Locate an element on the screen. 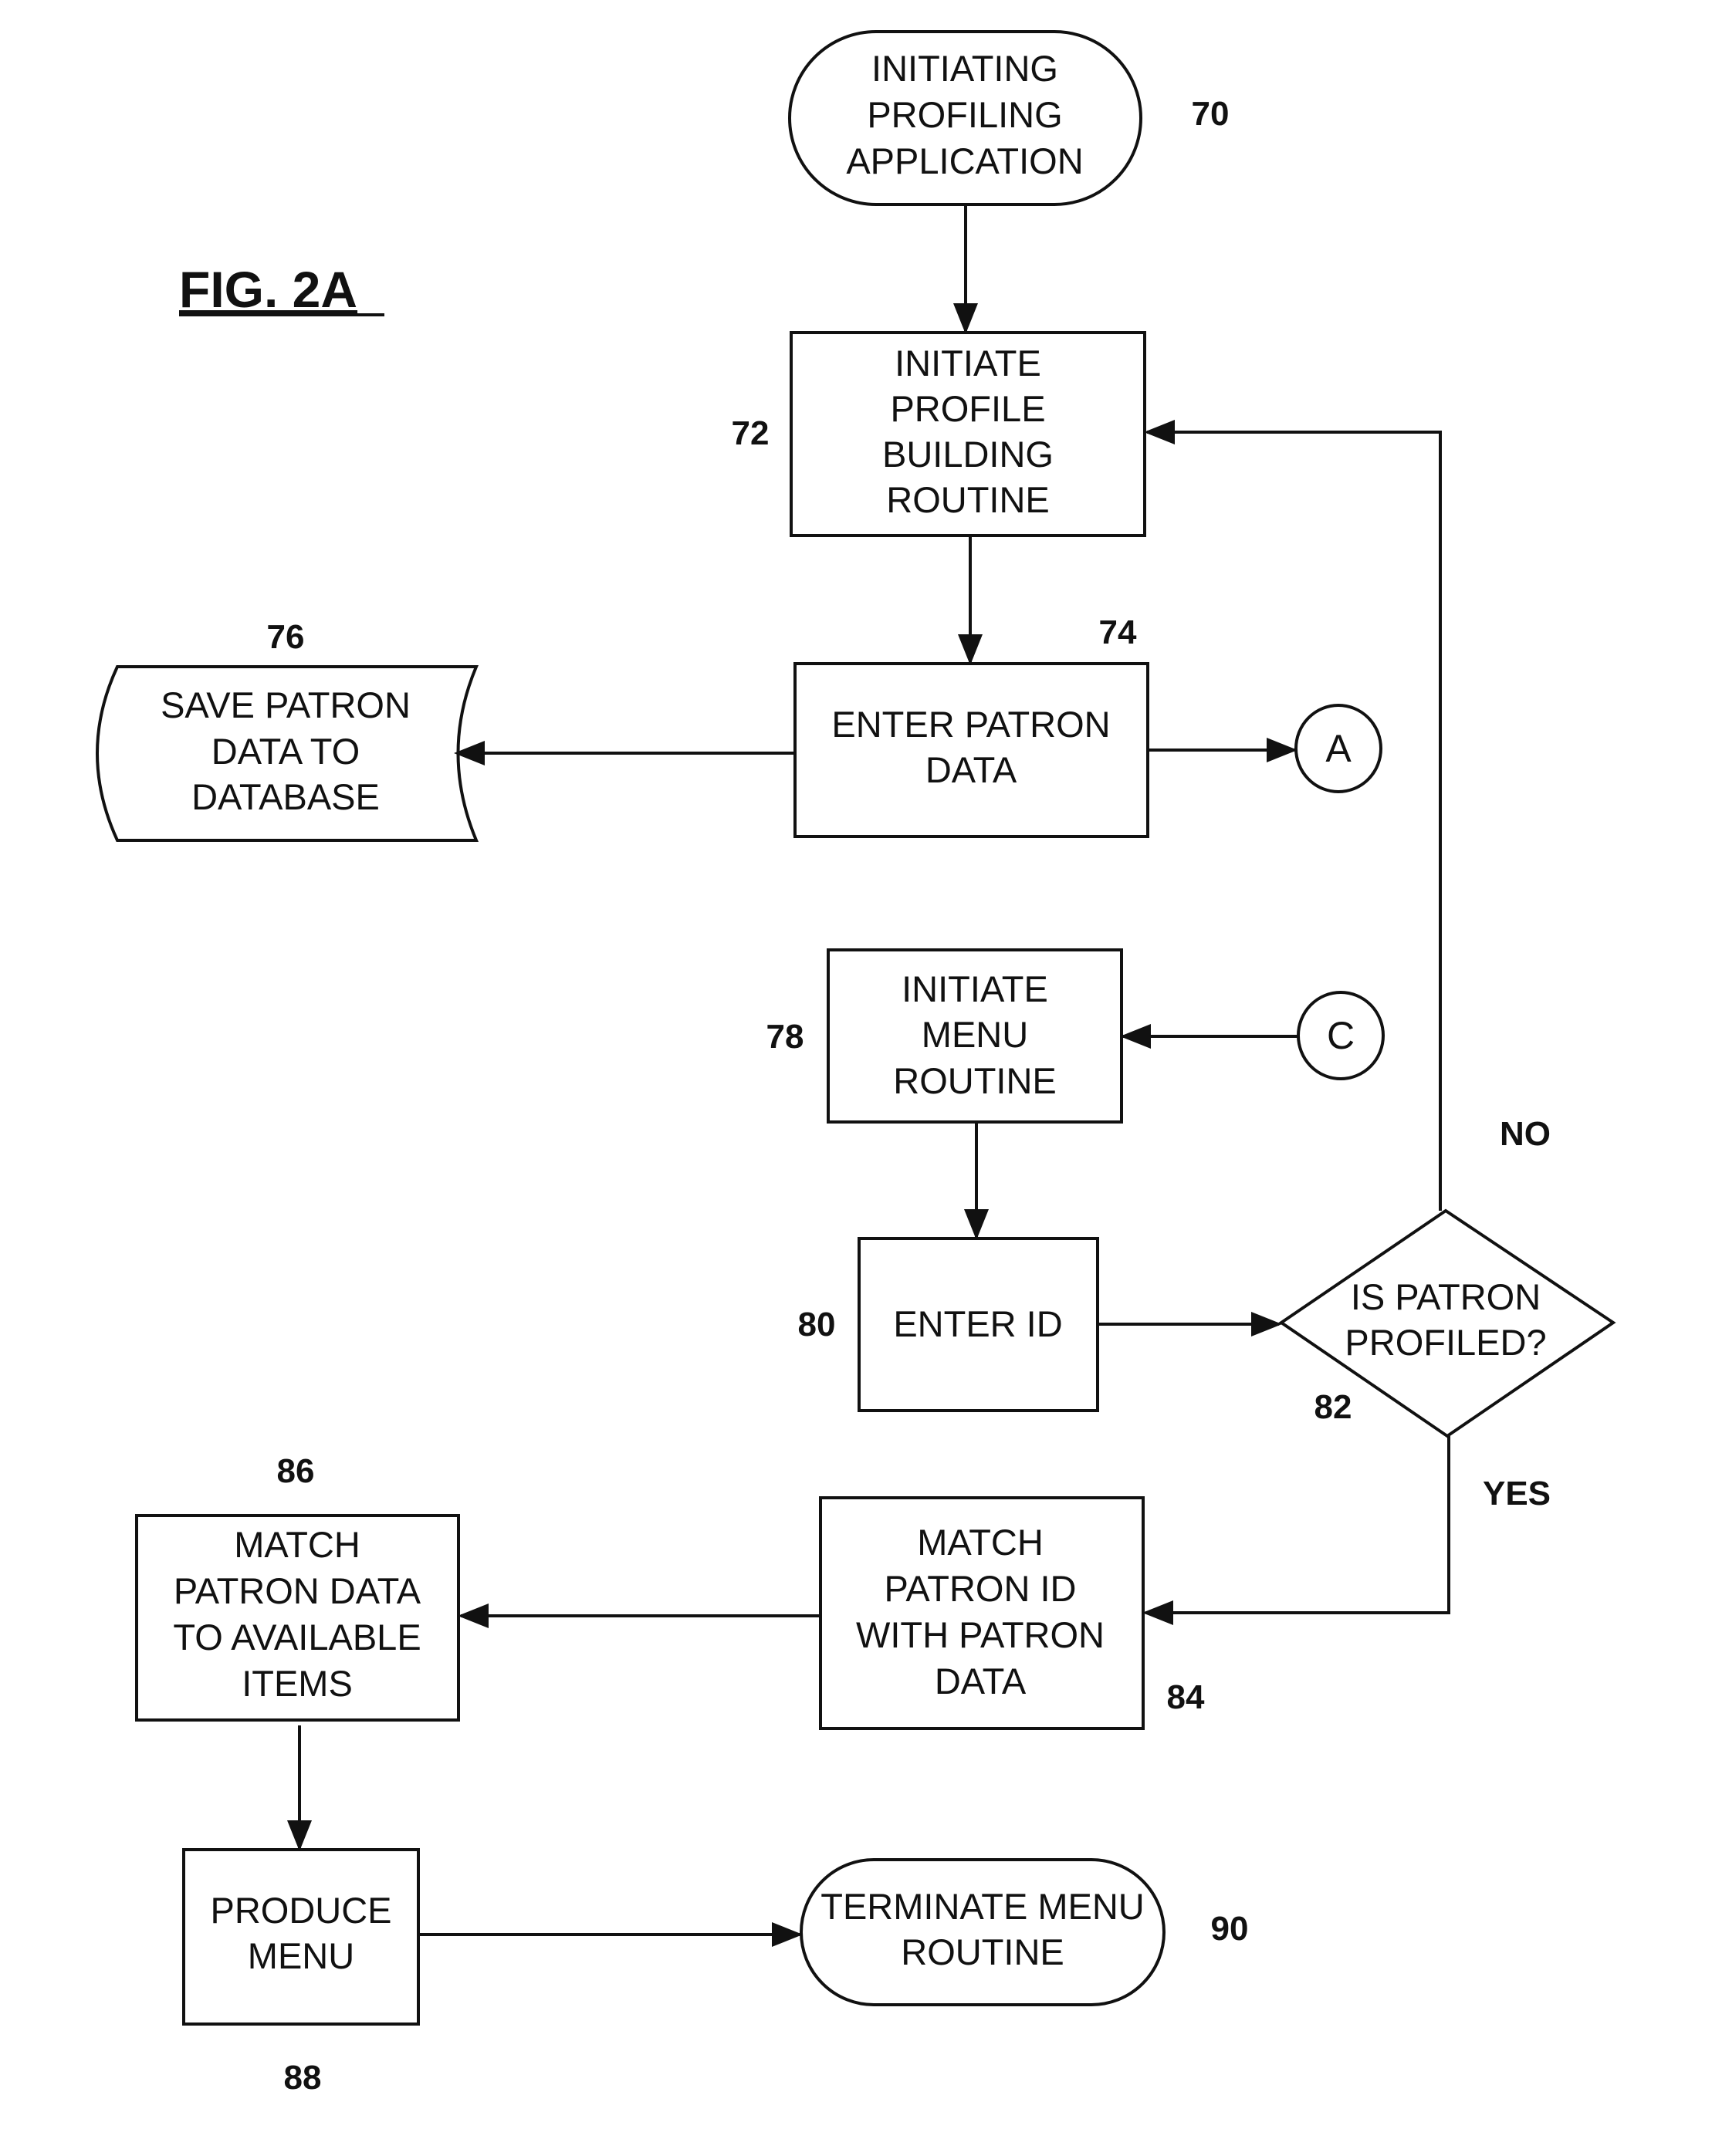  branch-label-no: NO is located at coordinates (1525, 1134).